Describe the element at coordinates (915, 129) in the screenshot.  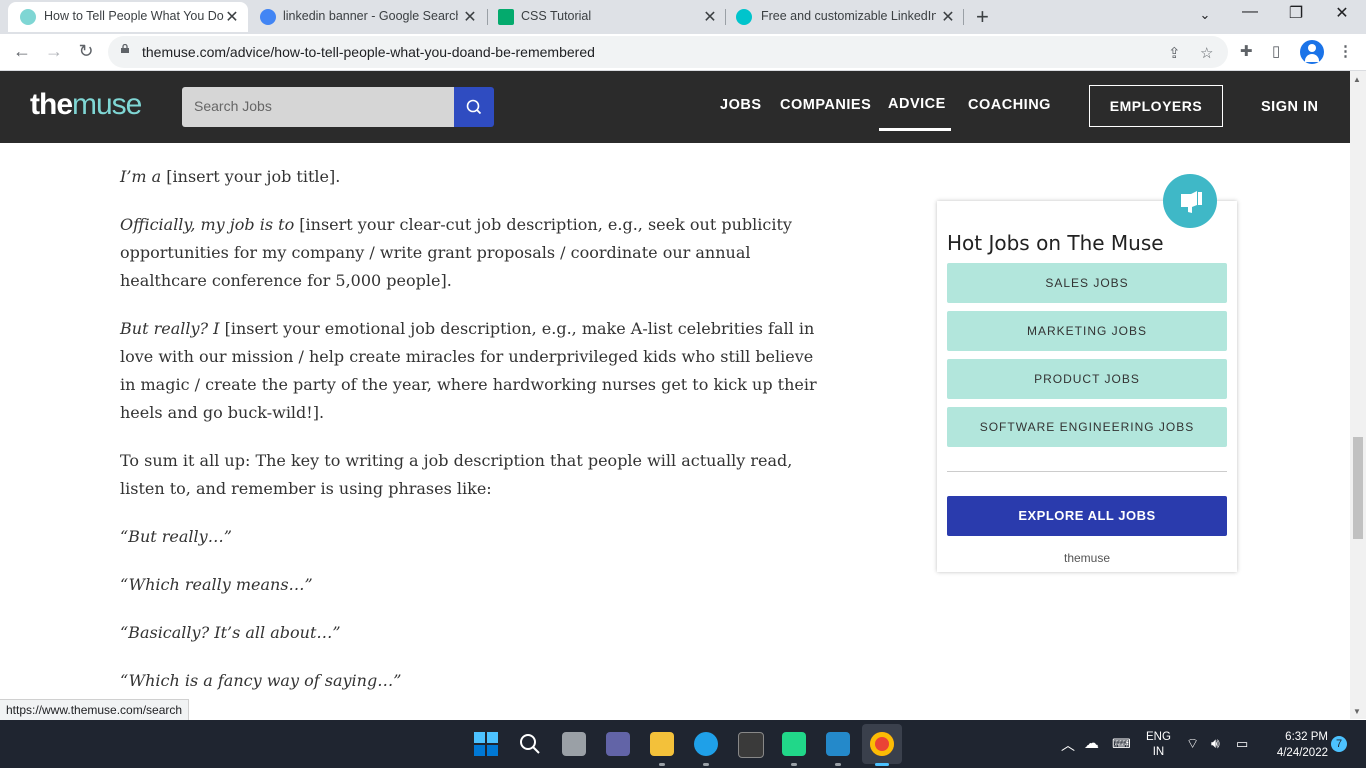
I see `active-nav-underline` at that location.